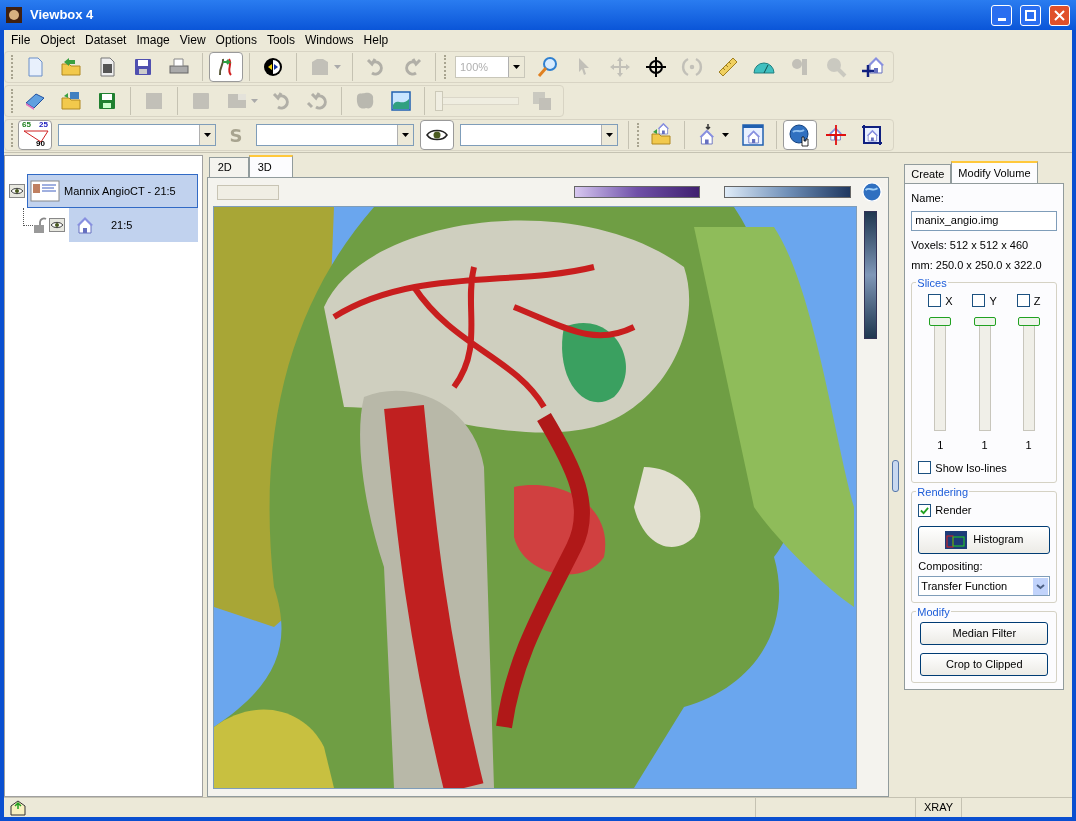 The image size is (1076, 821). I want to click on checkbox-label: Y, so click(993, 301).